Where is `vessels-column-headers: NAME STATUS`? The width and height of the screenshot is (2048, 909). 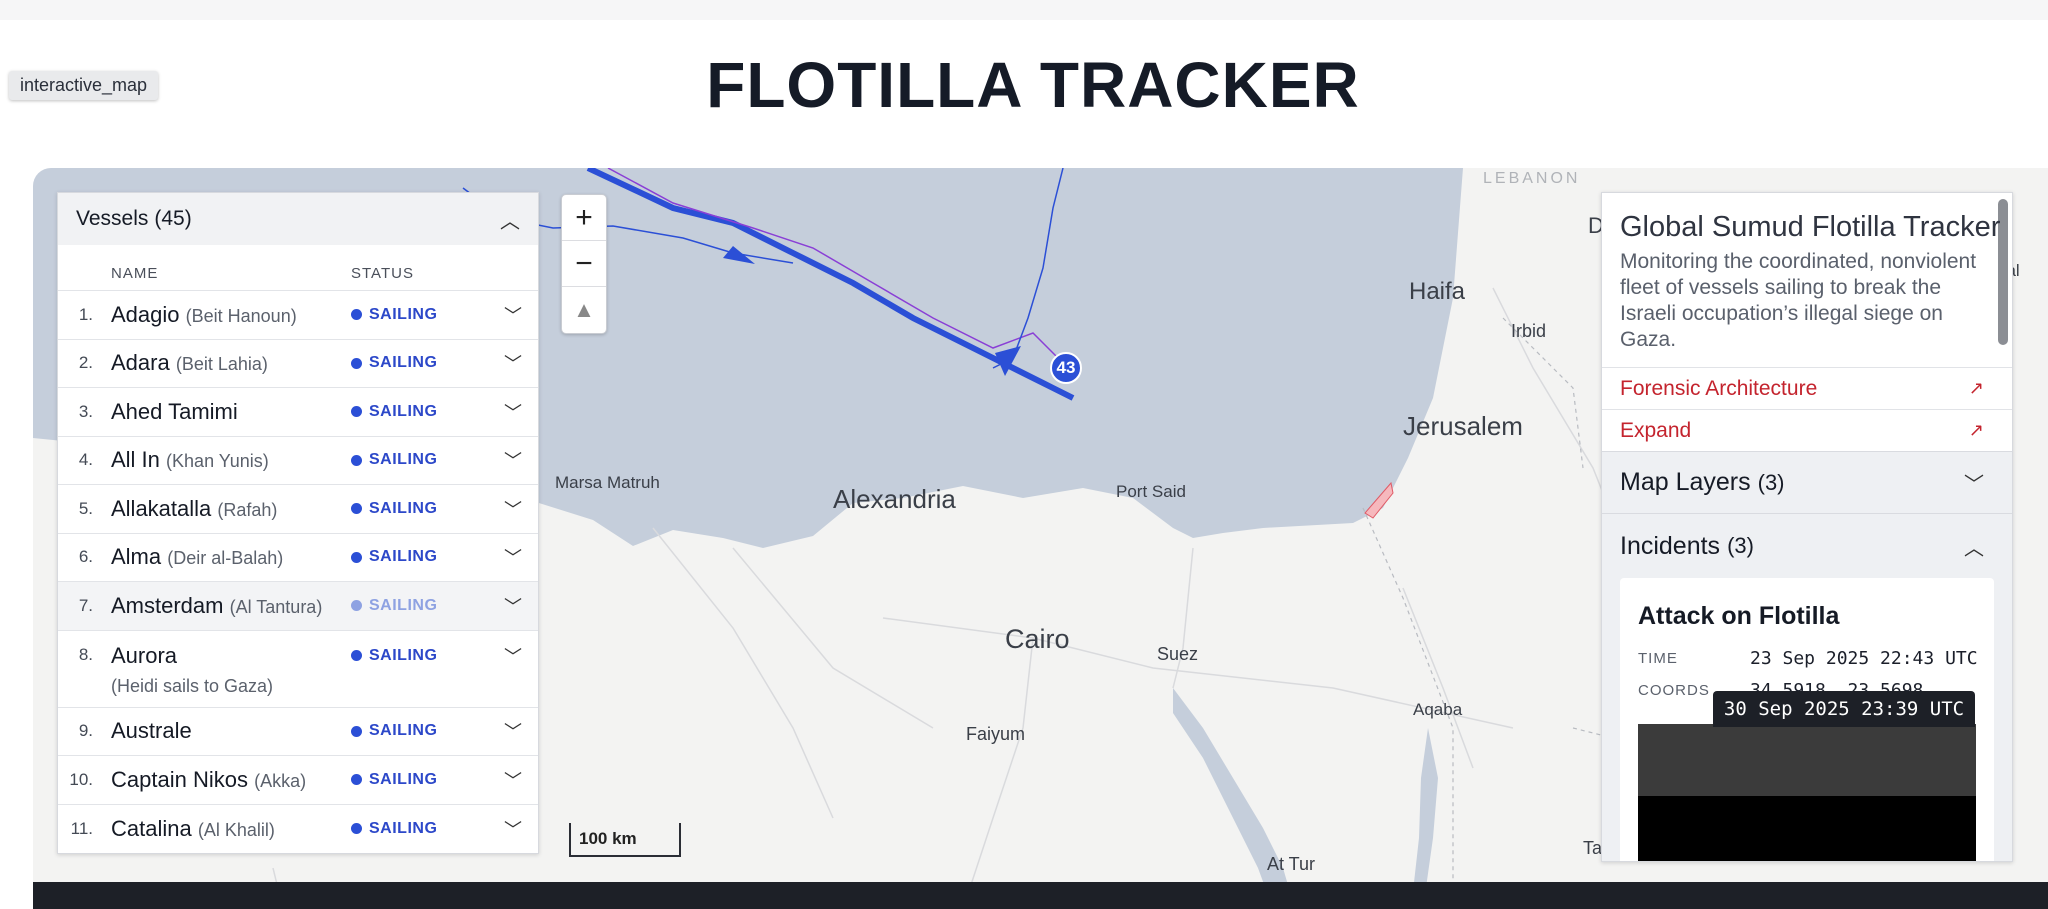
vessels-column-headers: NAME STATUS is located at coordinates (298, 268).